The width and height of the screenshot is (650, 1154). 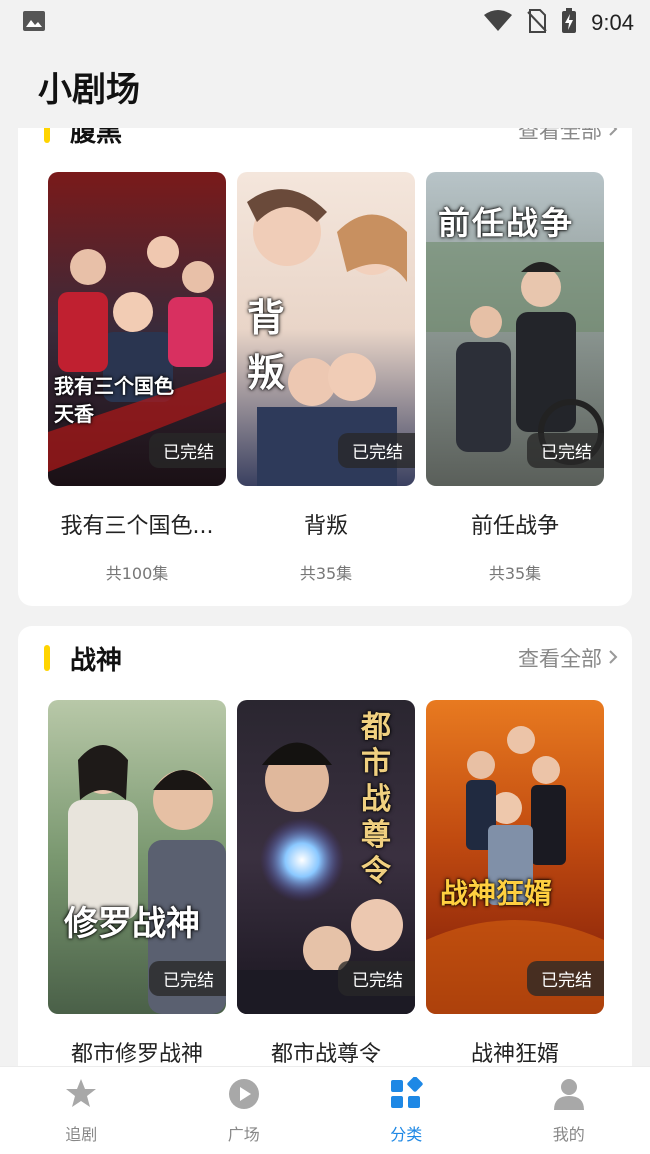 What do you see at coordinates (137, 573) in the screenshot?
I see `episode-count: 共100集` at bounding box center [137, 573].